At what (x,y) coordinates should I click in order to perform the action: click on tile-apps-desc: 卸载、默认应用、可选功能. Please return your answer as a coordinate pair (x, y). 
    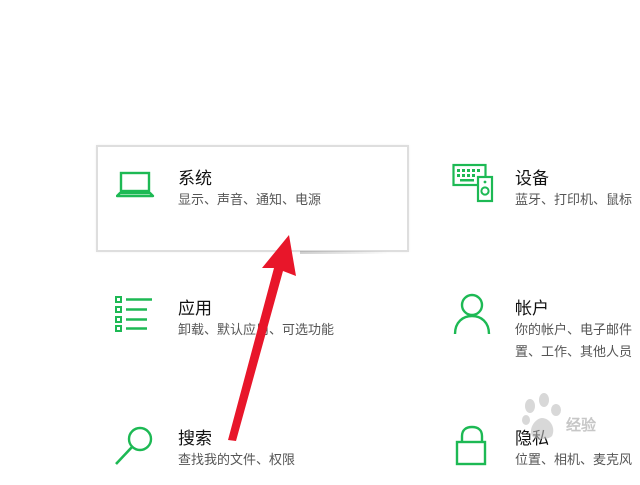
    Looking at the image, I should click on (256, 330).